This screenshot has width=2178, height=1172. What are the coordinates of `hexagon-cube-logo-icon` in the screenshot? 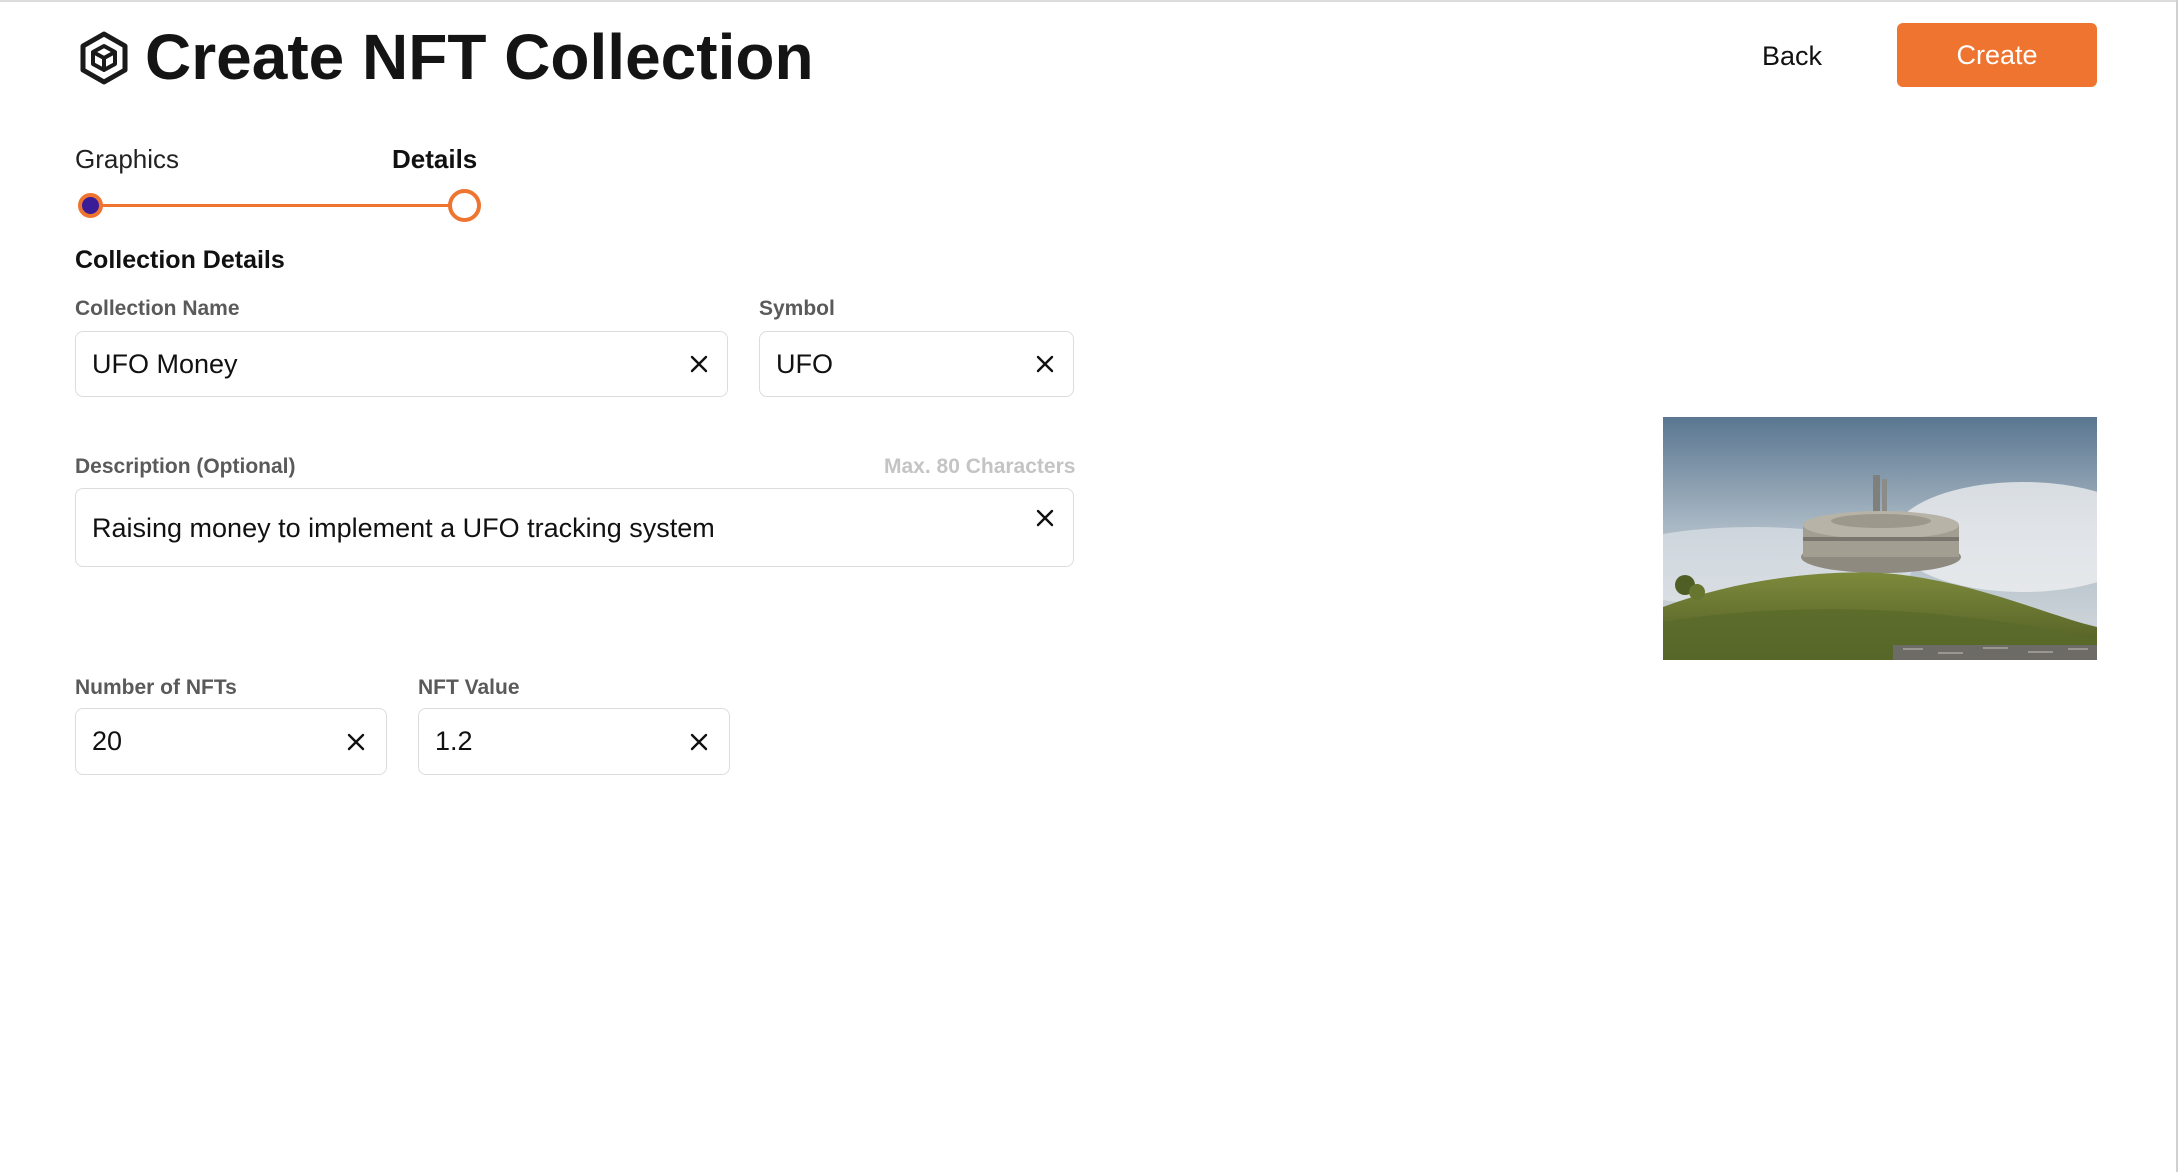 It's located at (104, 58).